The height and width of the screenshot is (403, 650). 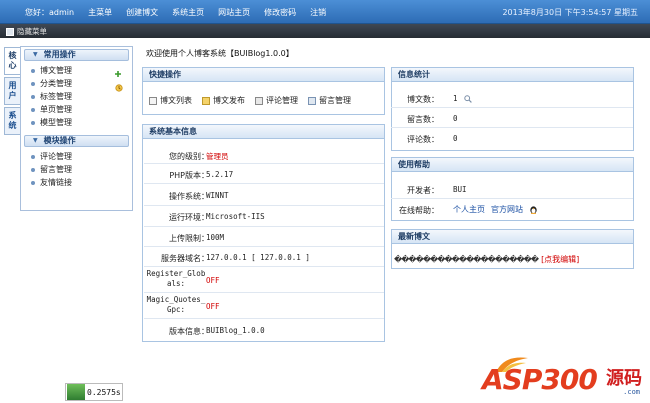 I want to click on quick-publish-post: 博文发布, so click(x=223, y=100).